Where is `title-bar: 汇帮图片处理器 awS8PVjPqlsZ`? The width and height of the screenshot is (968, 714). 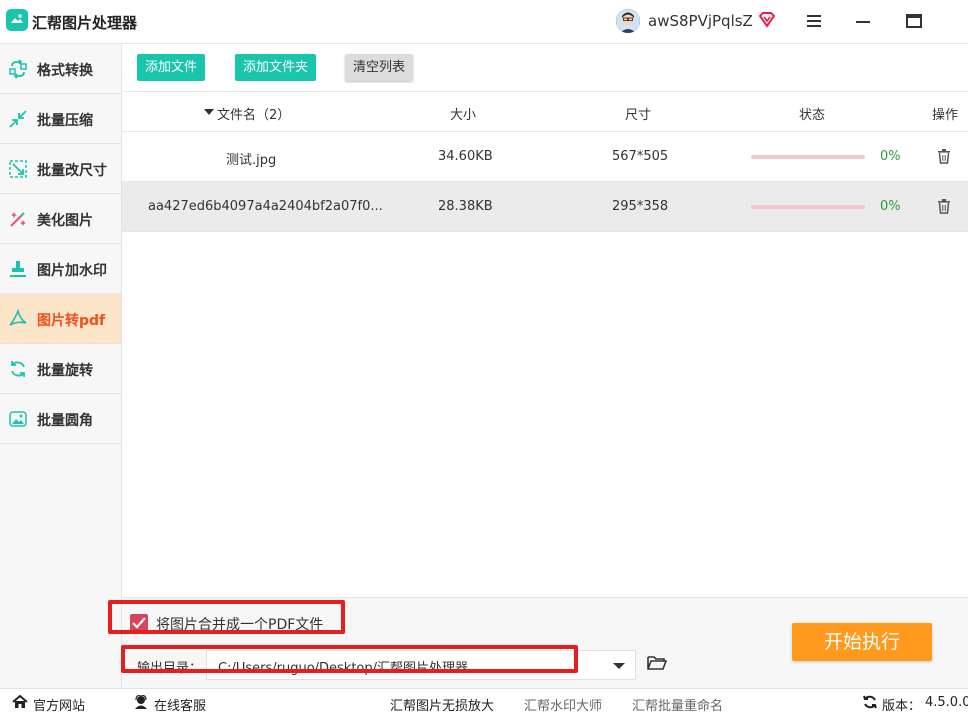
title-bar: 汇帮图片处理器 awS8PVjPqlsZ is located at coordinates (484, 22).